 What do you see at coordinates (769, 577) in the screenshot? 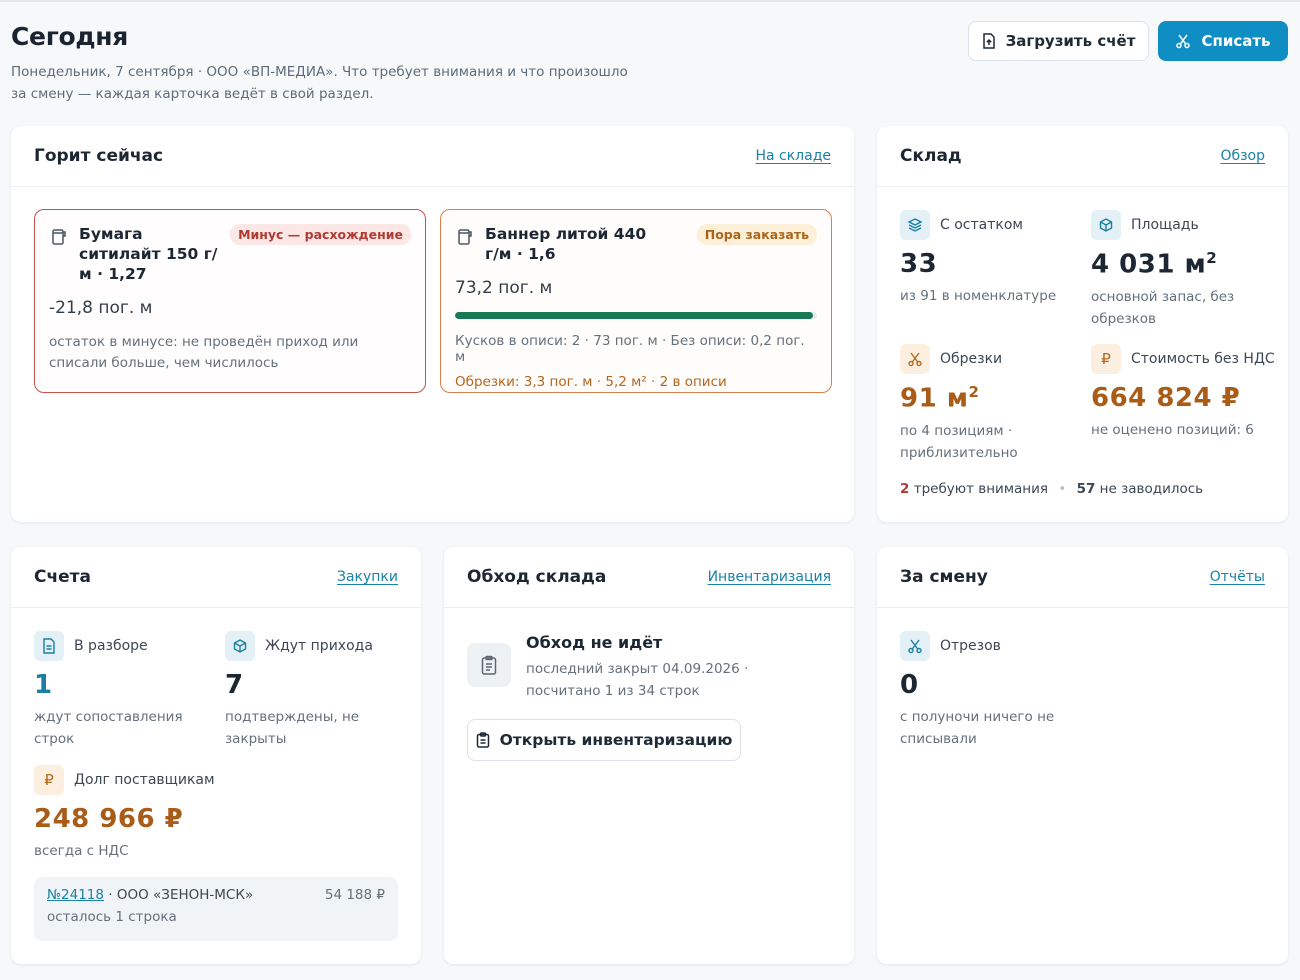
I see `walk-card-link: Инвентаризация` at bounding box center [769, 577].